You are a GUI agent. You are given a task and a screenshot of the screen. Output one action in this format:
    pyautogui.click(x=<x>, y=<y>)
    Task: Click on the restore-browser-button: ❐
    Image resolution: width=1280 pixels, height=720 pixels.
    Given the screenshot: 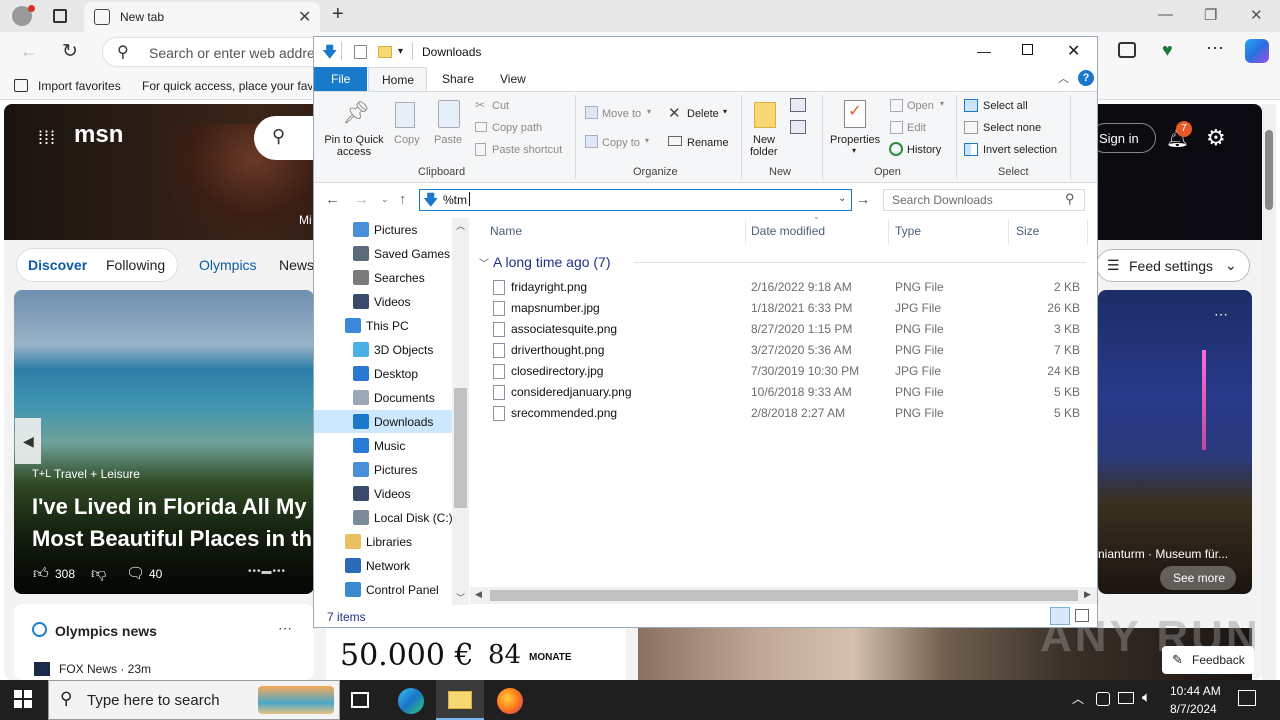 What is the action you would take?
    pyautogui.click(x=1210, y=15)
    